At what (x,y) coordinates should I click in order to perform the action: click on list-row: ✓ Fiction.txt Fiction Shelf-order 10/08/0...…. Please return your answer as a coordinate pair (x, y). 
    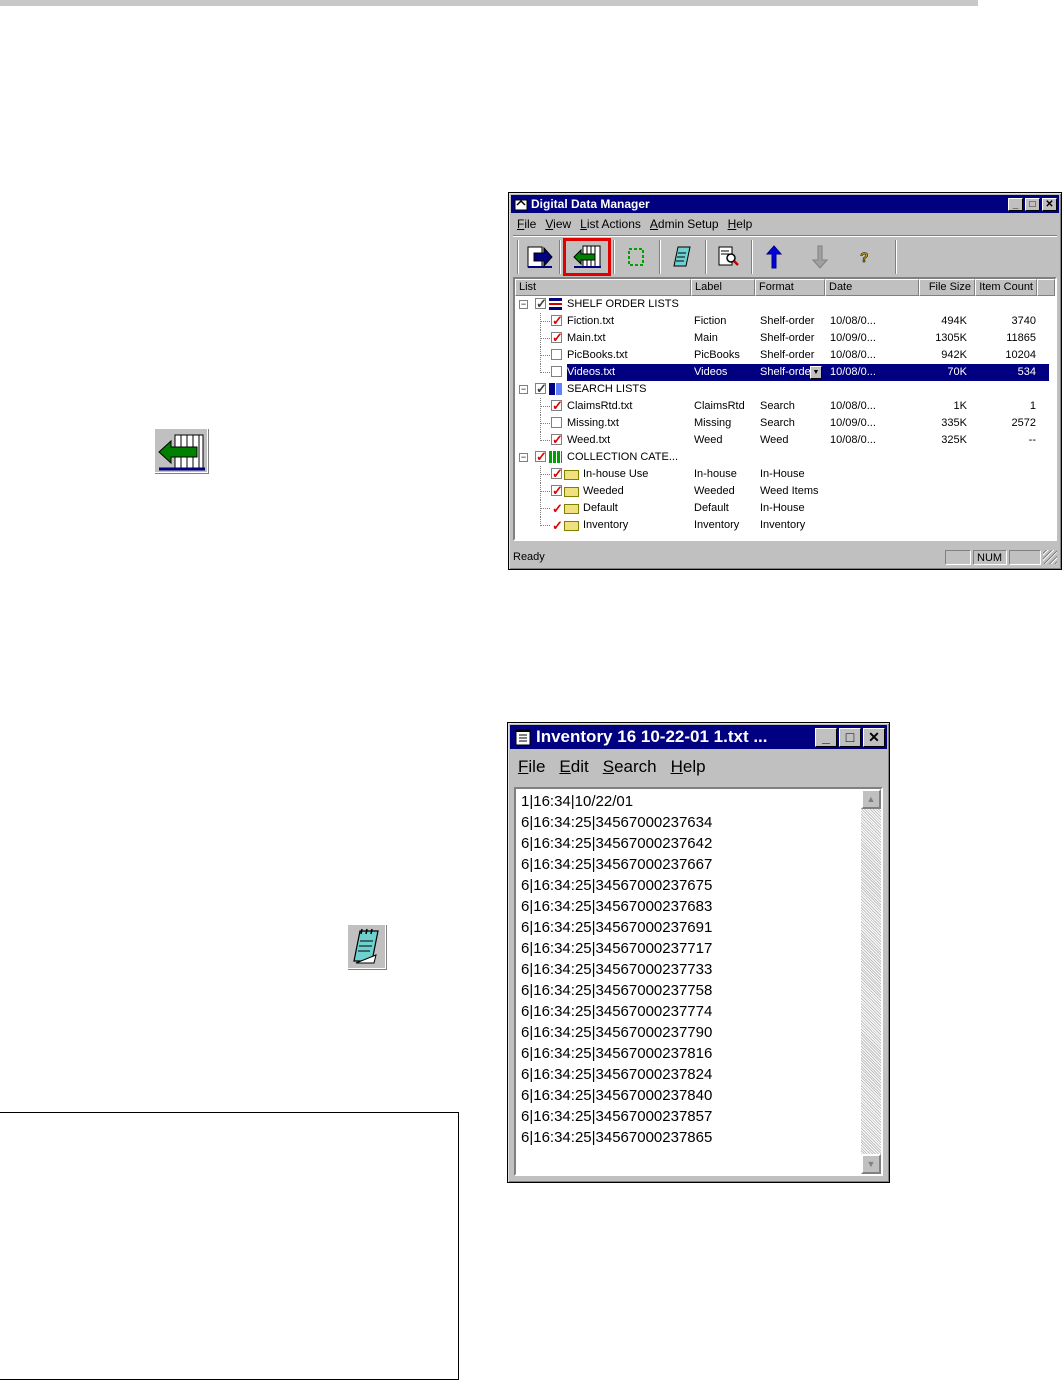
    Looking at the image, I should click on (785, 321).